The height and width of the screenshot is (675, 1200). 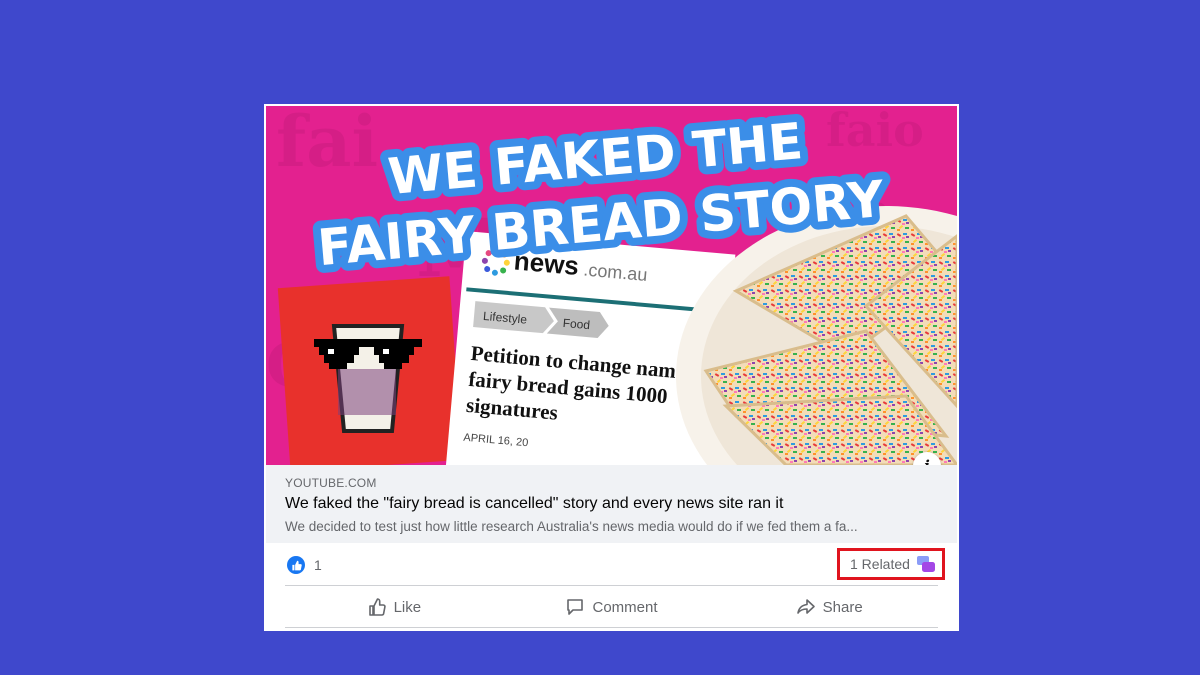 I want to click on actions-divider-bottom, so click(x=611, y=627).